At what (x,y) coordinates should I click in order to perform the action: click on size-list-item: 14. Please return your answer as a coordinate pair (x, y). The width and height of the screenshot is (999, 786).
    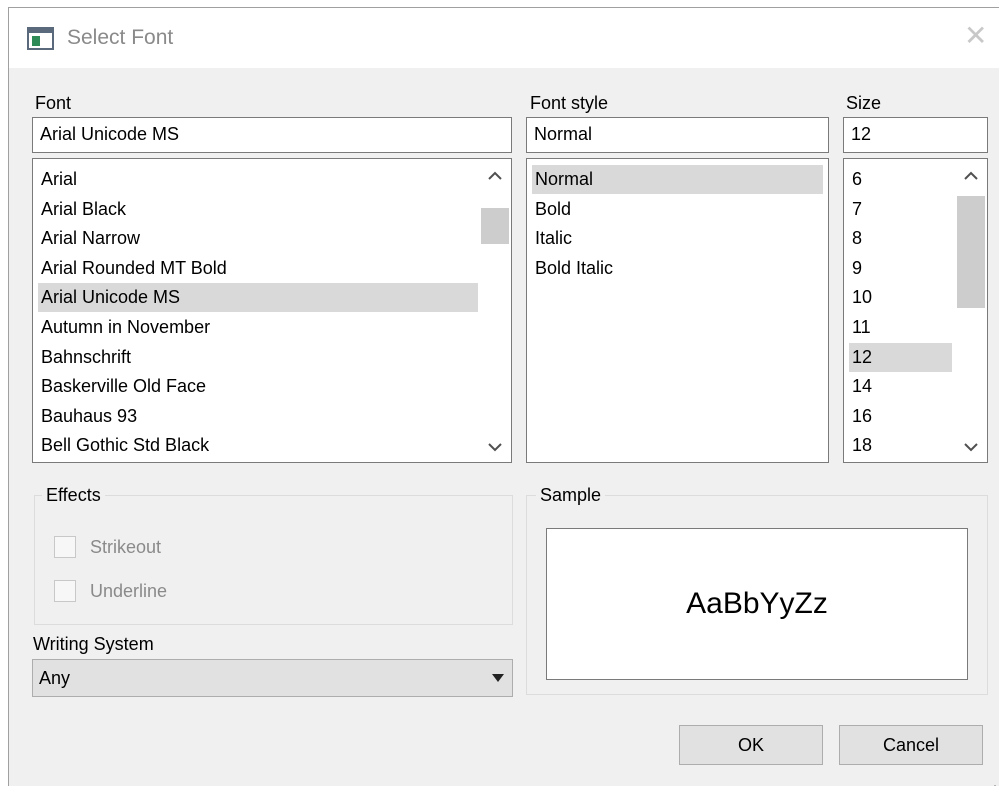
    Looking at the image, I should click on (900, 386).